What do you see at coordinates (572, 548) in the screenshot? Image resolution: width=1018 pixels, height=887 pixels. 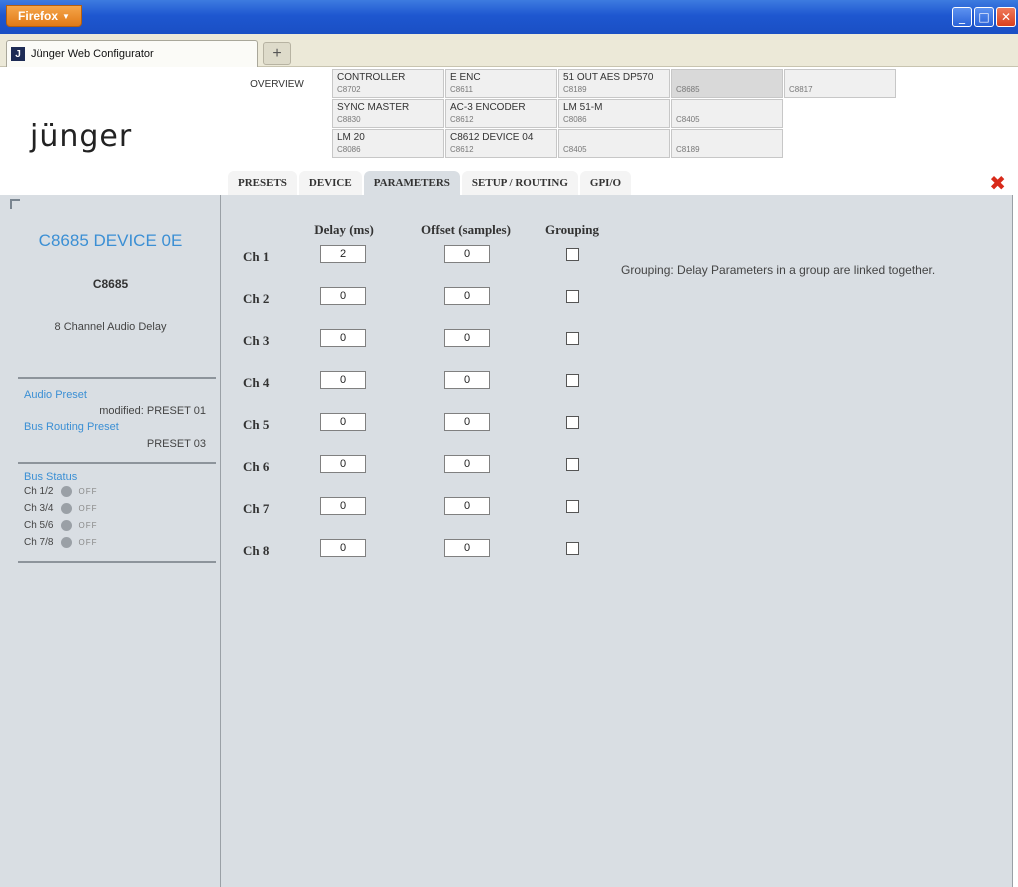 I see `grouping-checkbox-ch8` at bounding box center [572, 548].